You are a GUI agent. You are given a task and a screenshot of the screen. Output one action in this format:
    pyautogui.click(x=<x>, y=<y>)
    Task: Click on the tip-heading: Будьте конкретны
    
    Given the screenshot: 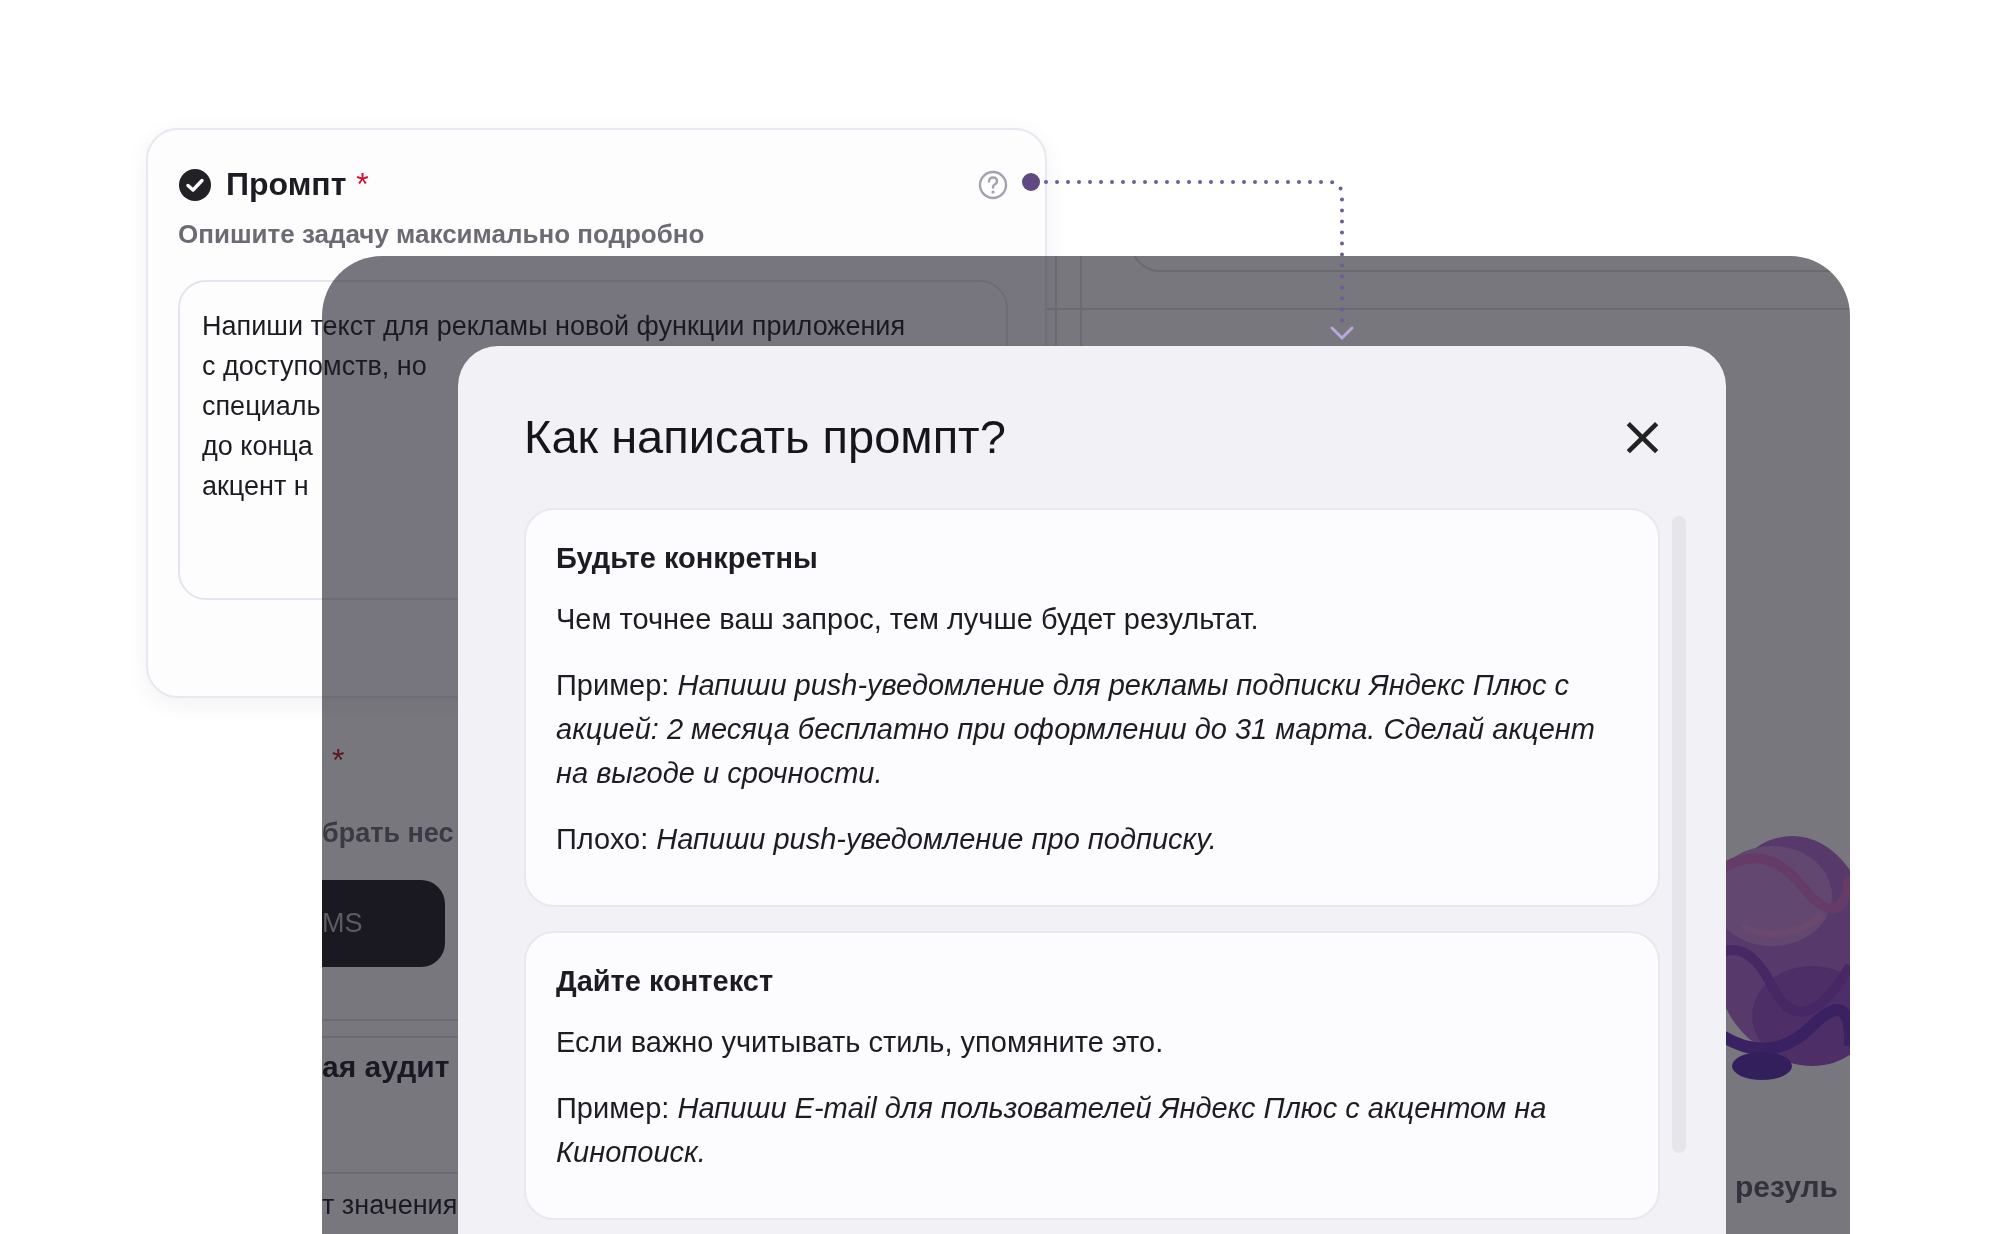 What is the action you would take?
    pyautogui.click(x=687, y=558)
    